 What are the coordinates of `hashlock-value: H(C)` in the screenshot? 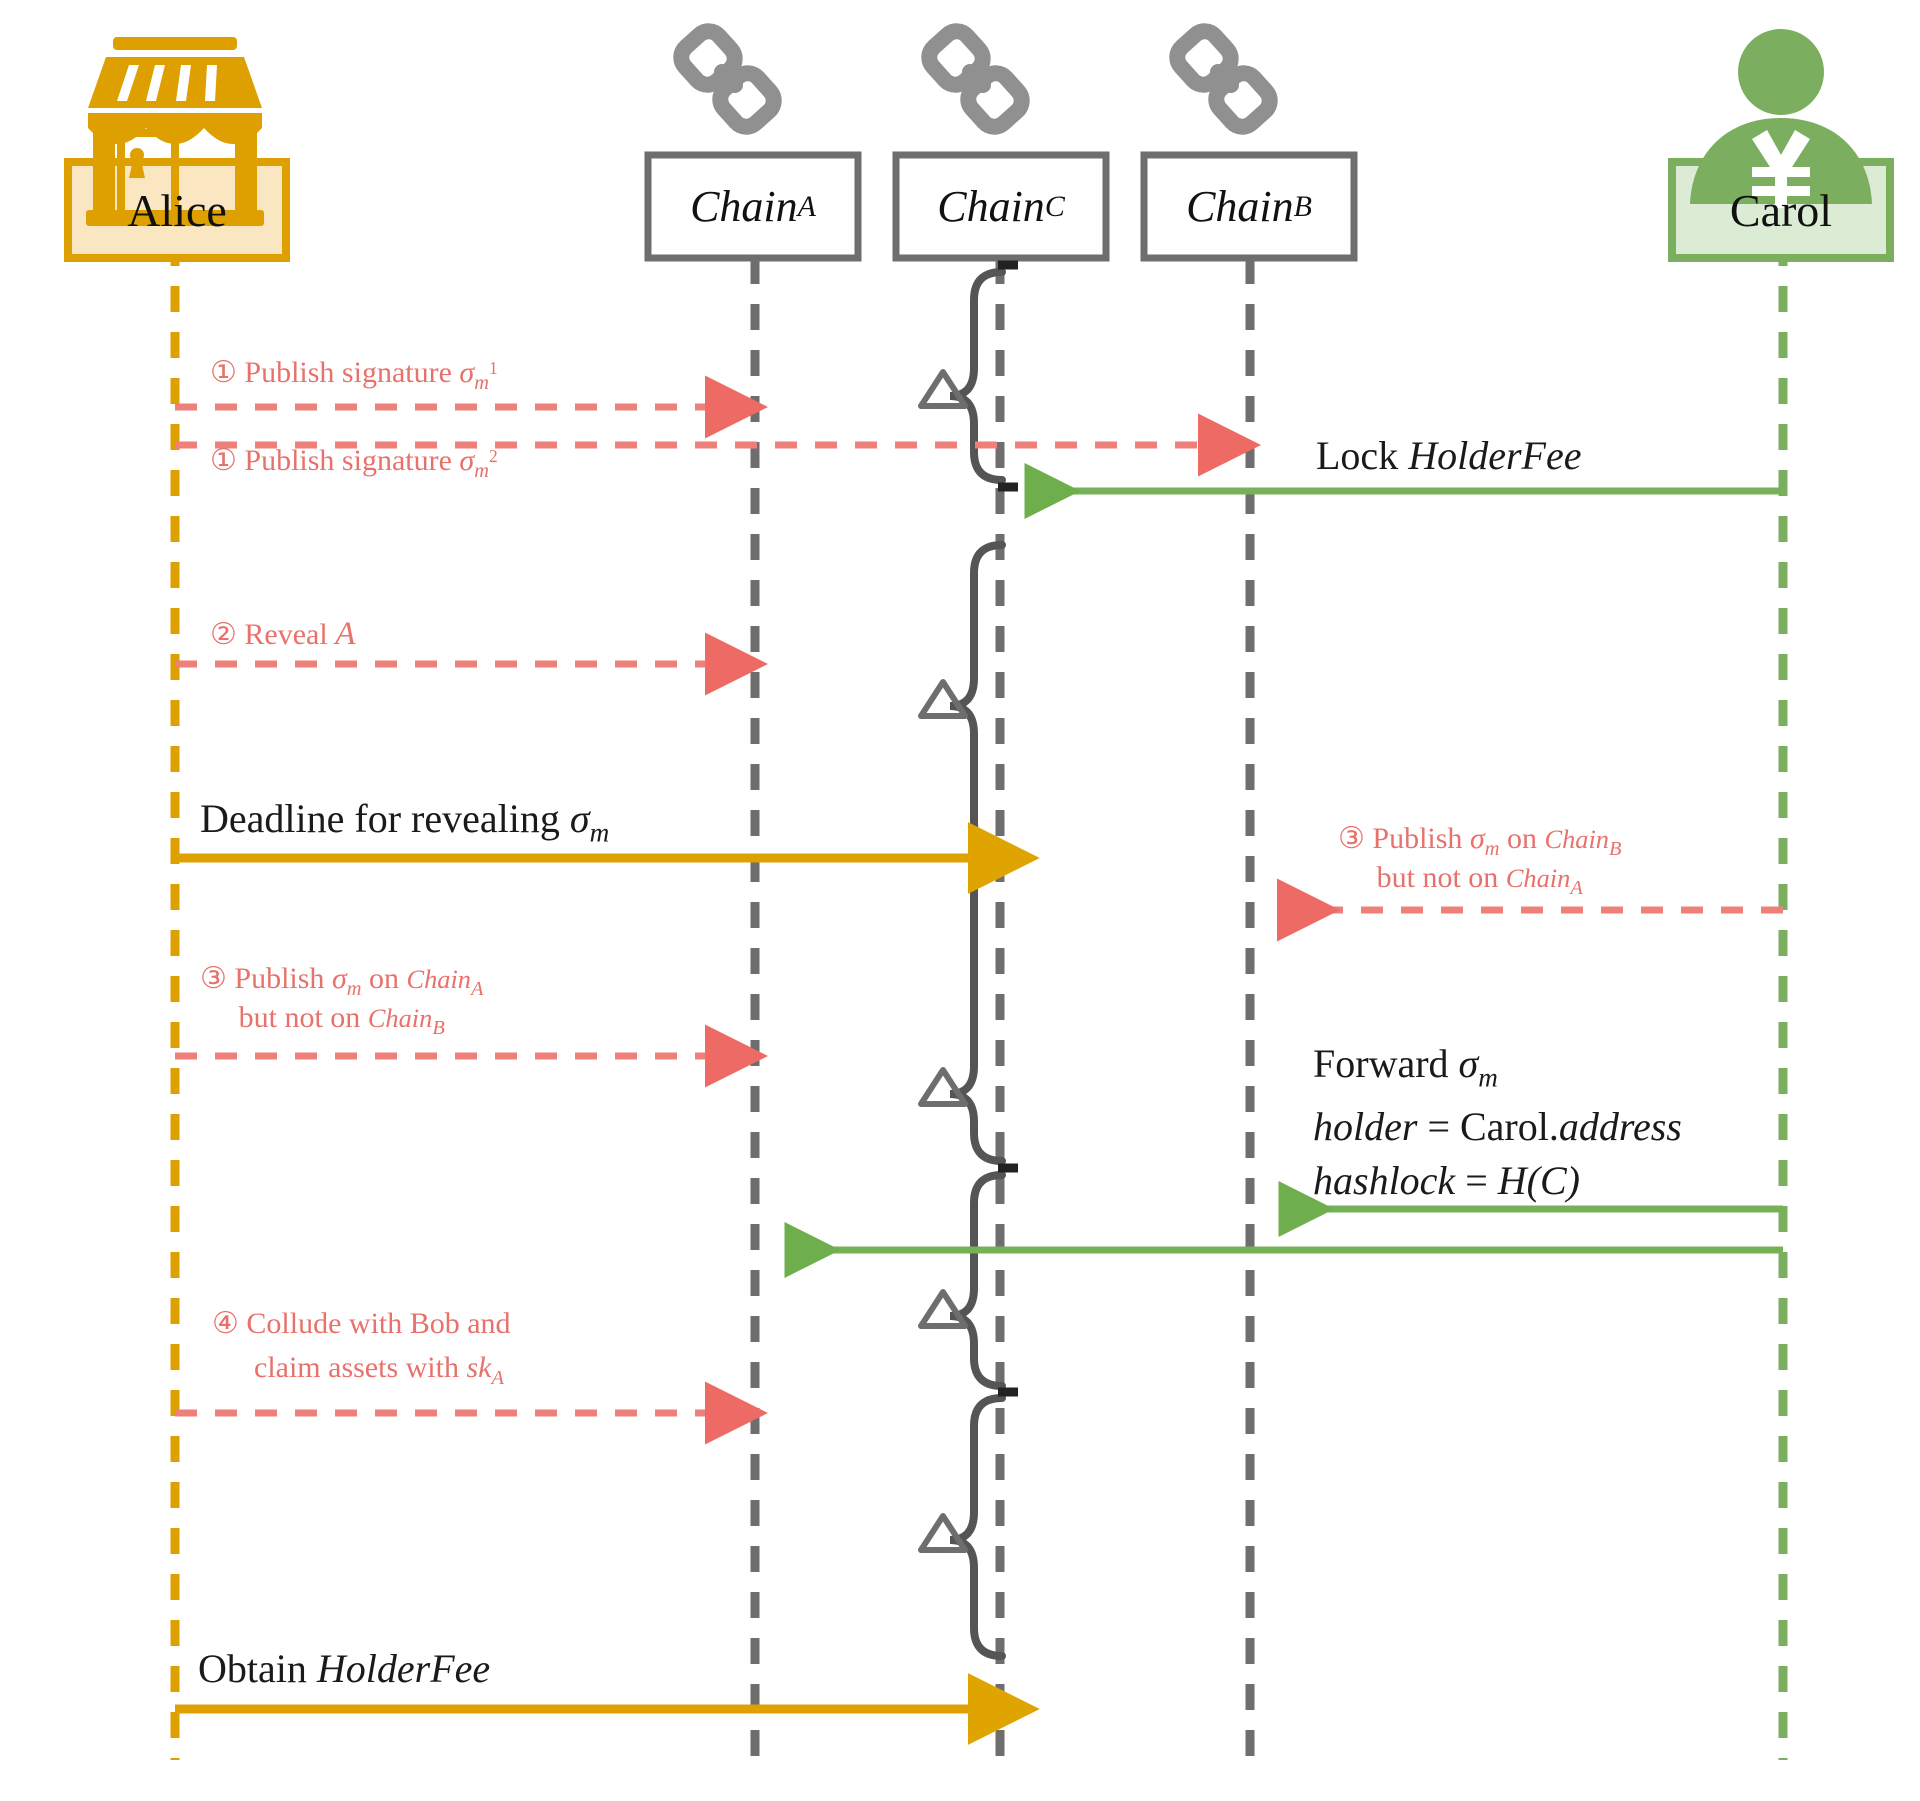 It's located at (1538, 1180).